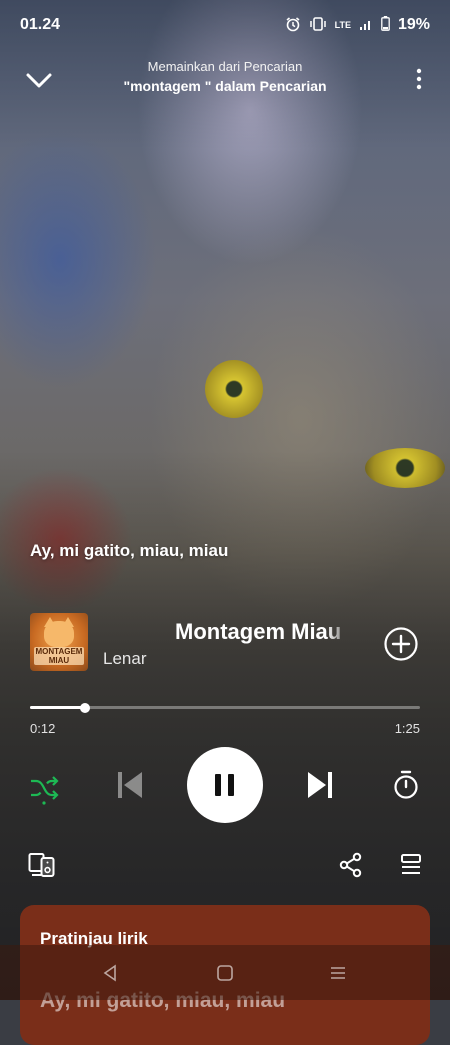 The image size is (450, 1045). Describe the element at coordinates (59, 656) in the screenshot. I see `album-art-text: MONTAGEM MIAU` at that location.